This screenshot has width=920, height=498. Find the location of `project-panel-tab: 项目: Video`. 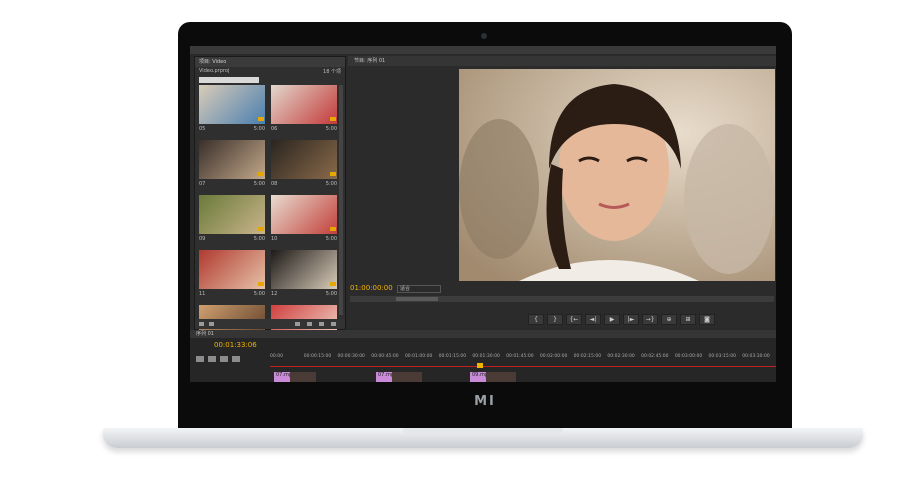

project-panel-tab: 项目: Video is located at coordinates (270, 62).